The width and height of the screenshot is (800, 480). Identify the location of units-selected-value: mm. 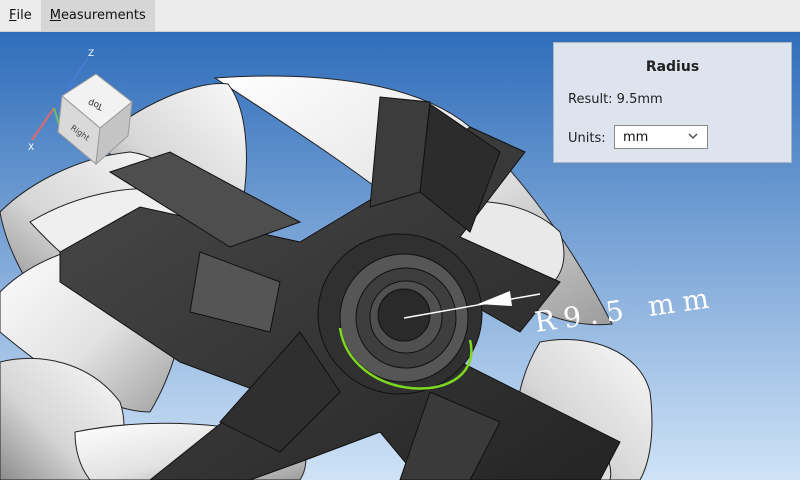
(636, 137).